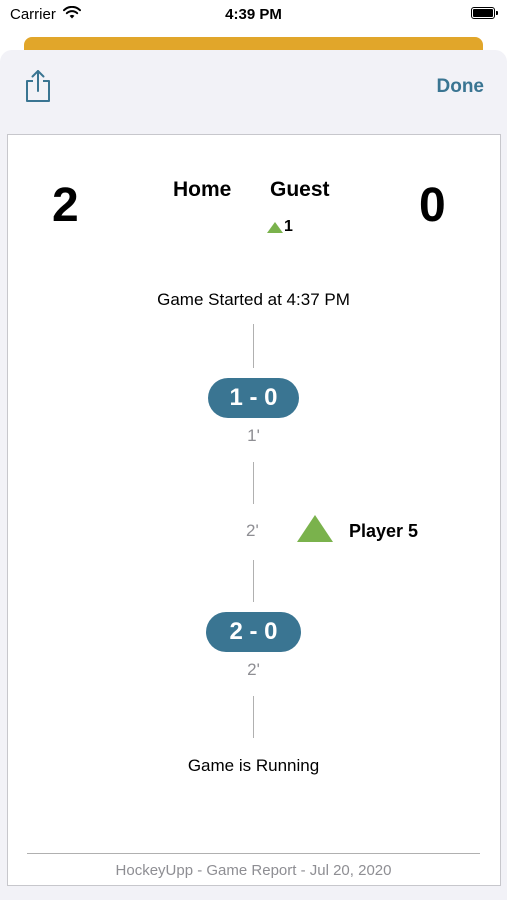 The height and width of the screenshot is (900, 507). What do you see at coordinates (253, 435) in the screenshot?
I see `goal-minute: 1'` at bounding box center [253, 435].